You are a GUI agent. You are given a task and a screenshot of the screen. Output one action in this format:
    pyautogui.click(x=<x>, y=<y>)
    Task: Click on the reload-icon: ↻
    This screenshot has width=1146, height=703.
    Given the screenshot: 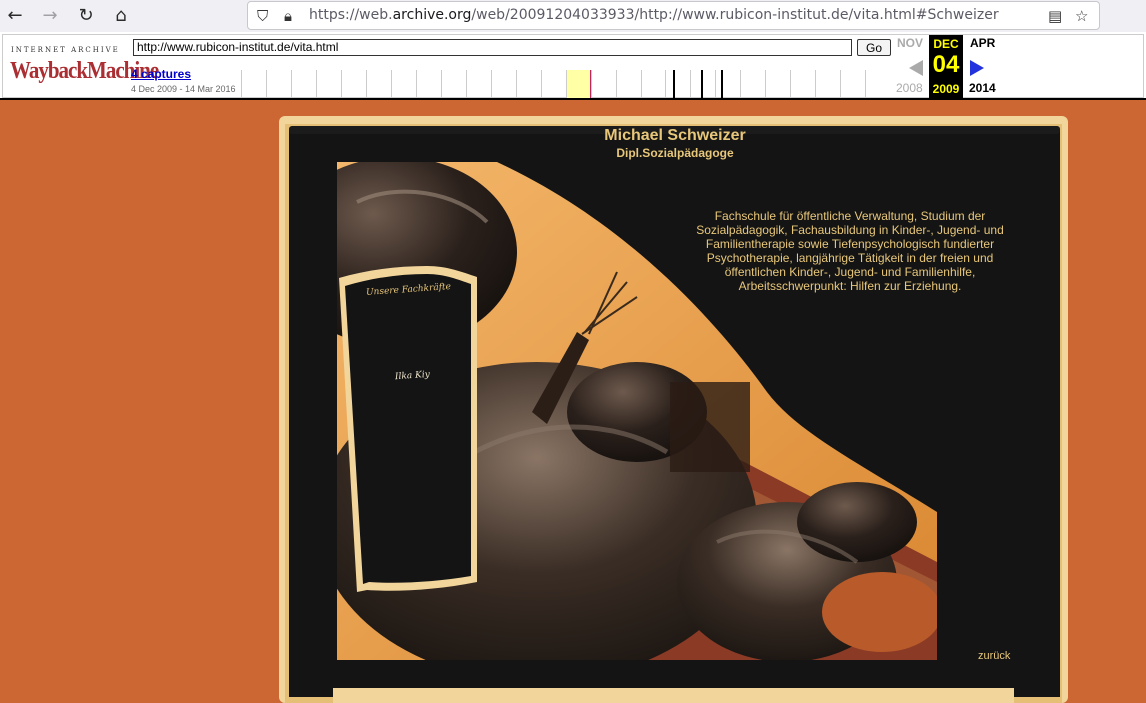 What is the action you would take?
    pyautogui.click(x=86, y=15)
    